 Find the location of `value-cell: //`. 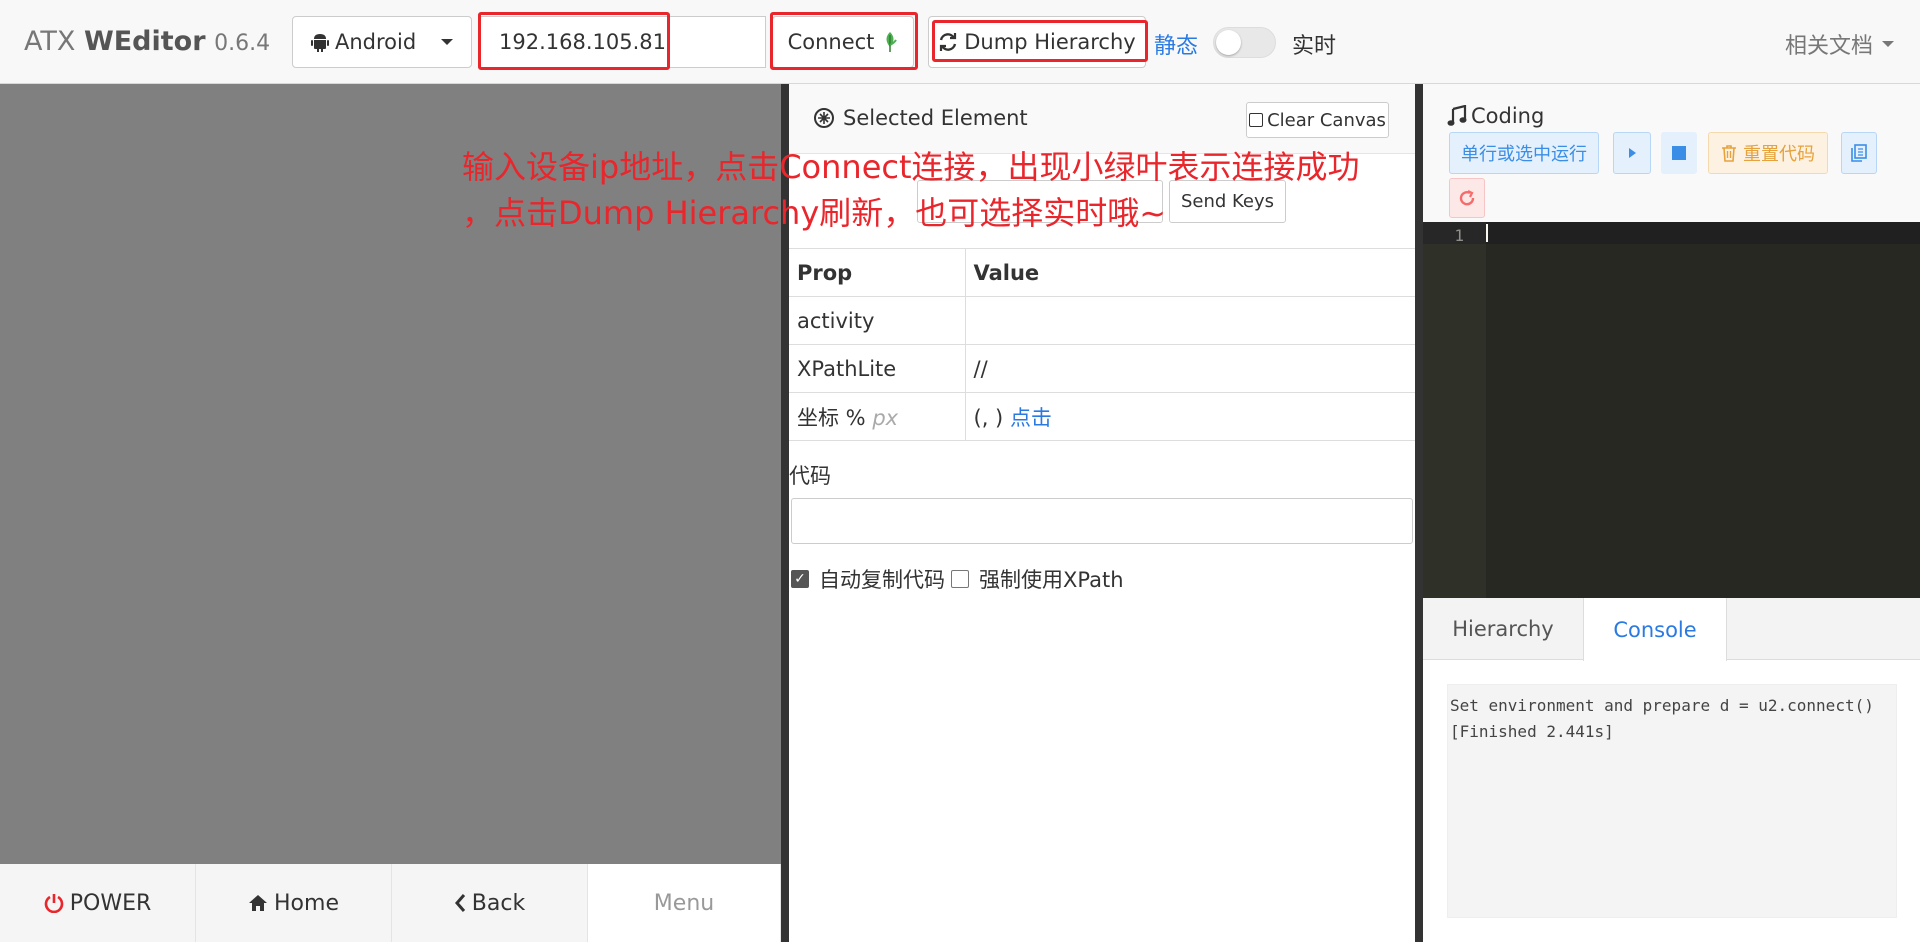

value-cell: // is located at coordinates (1190, 368).